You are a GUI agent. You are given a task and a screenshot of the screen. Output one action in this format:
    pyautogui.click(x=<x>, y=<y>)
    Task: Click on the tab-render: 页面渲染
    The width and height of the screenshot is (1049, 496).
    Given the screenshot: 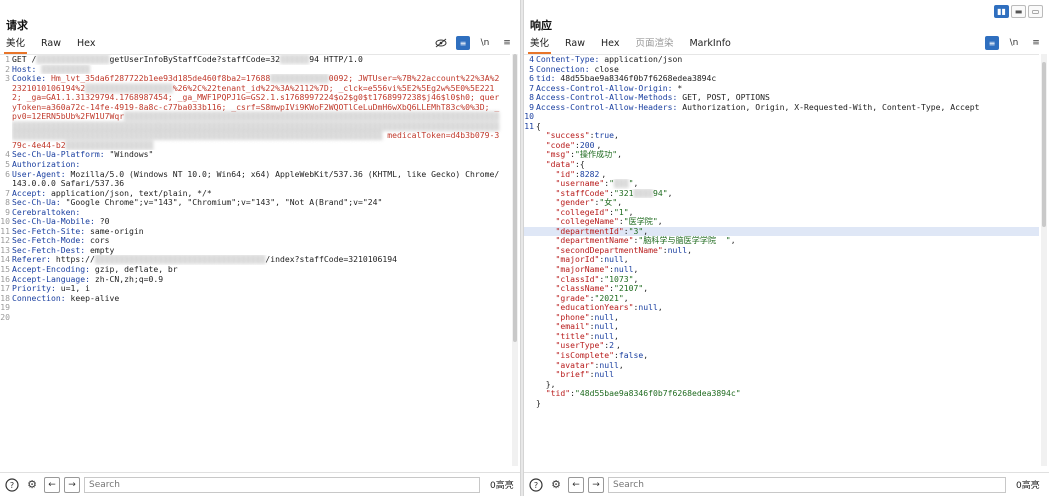 What is the action you would take?
    pyautogui.click(x=656, y=44)
    